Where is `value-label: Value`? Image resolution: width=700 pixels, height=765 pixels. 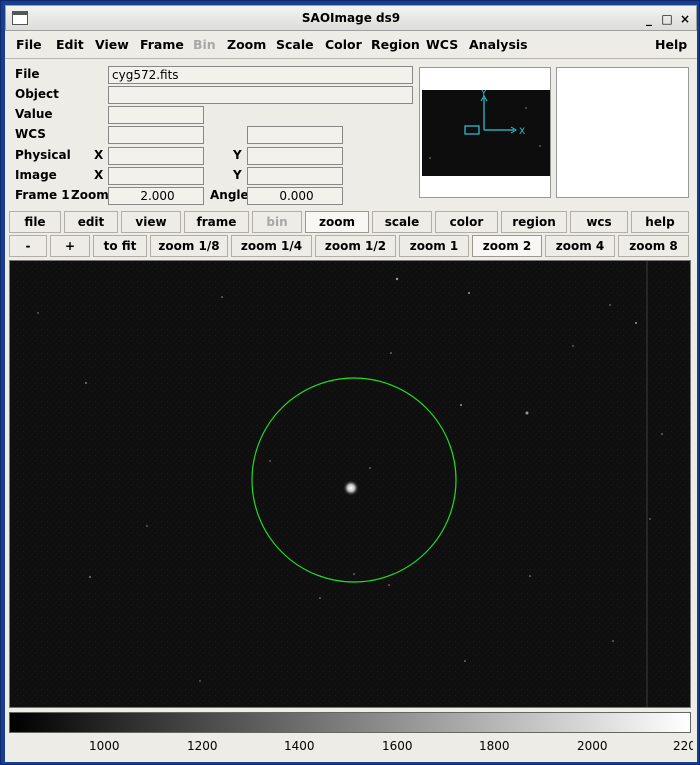 value-label: Value is located at coordinates (34, 114).